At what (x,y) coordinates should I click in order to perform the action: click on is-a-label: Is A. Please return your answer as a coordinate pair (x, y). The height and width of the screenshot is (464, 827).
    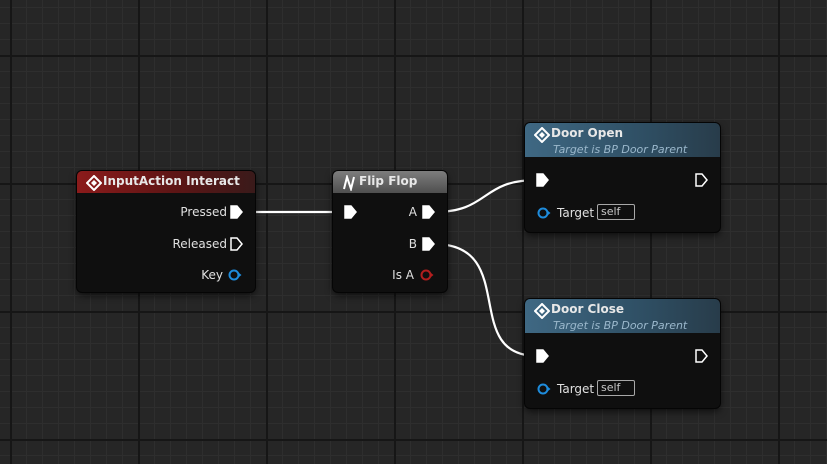
    Looking at the image, I should click on (403, 275).